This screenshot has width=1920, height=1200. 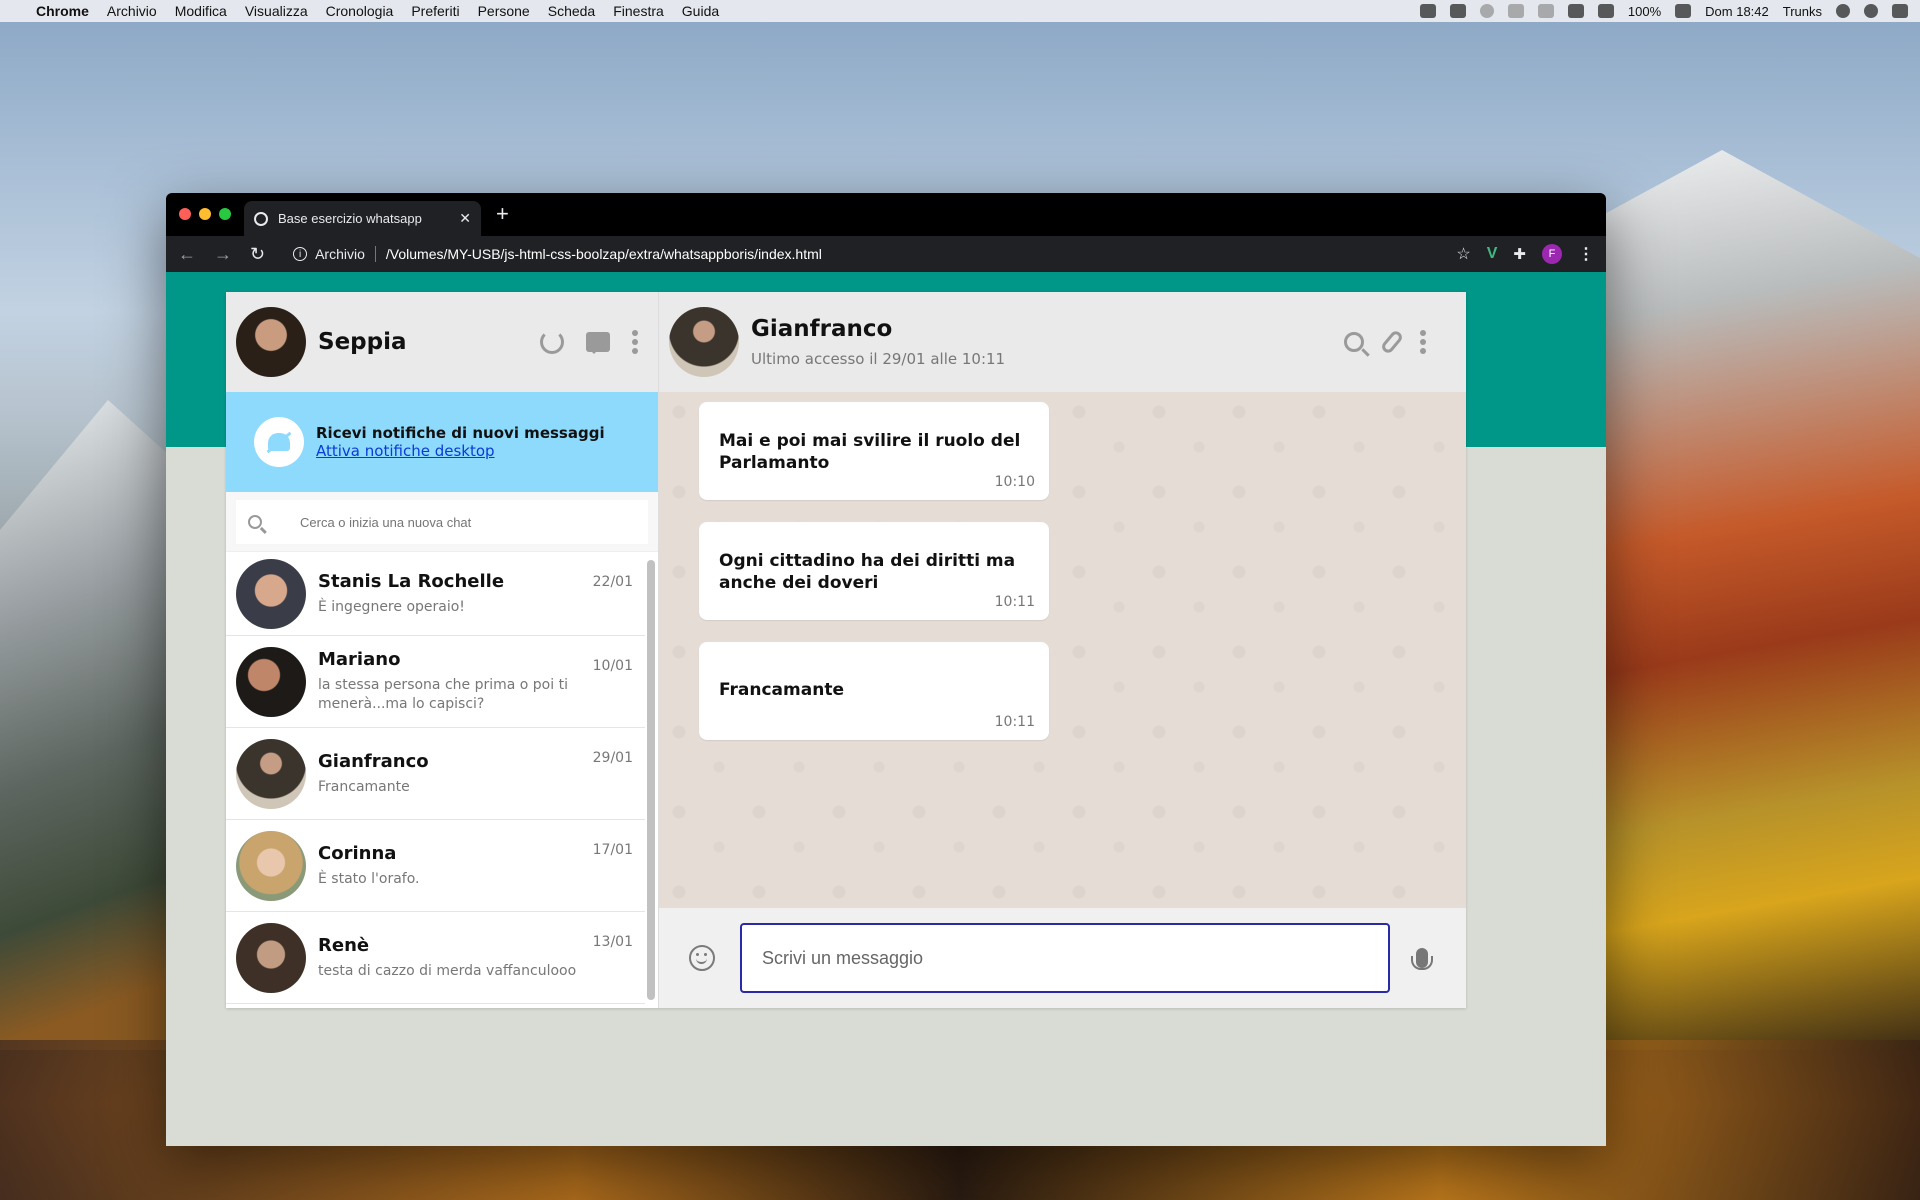 I want to click on chat-item-info: Stanis La Rochelle È ingegnere operaio!, so click(x=455, y=594).